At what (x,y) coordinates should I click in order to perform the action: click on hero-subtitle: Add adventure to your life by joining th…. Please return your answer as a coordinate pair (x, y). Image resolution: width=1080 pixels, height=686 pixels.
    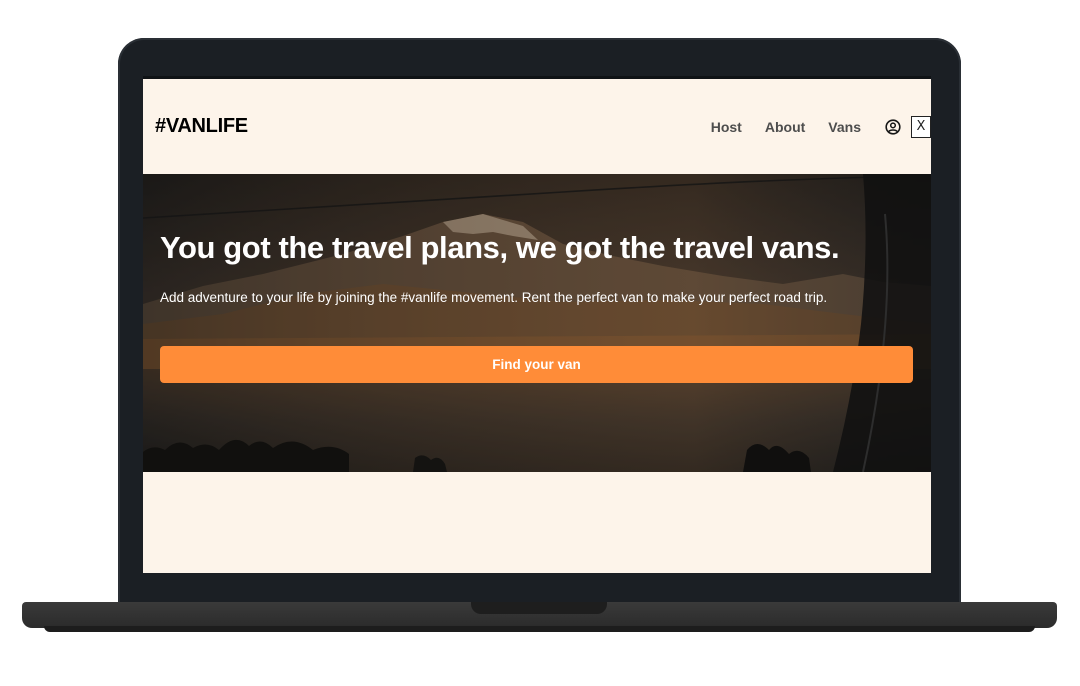
    Looking at the image, I should click on (494, 297).